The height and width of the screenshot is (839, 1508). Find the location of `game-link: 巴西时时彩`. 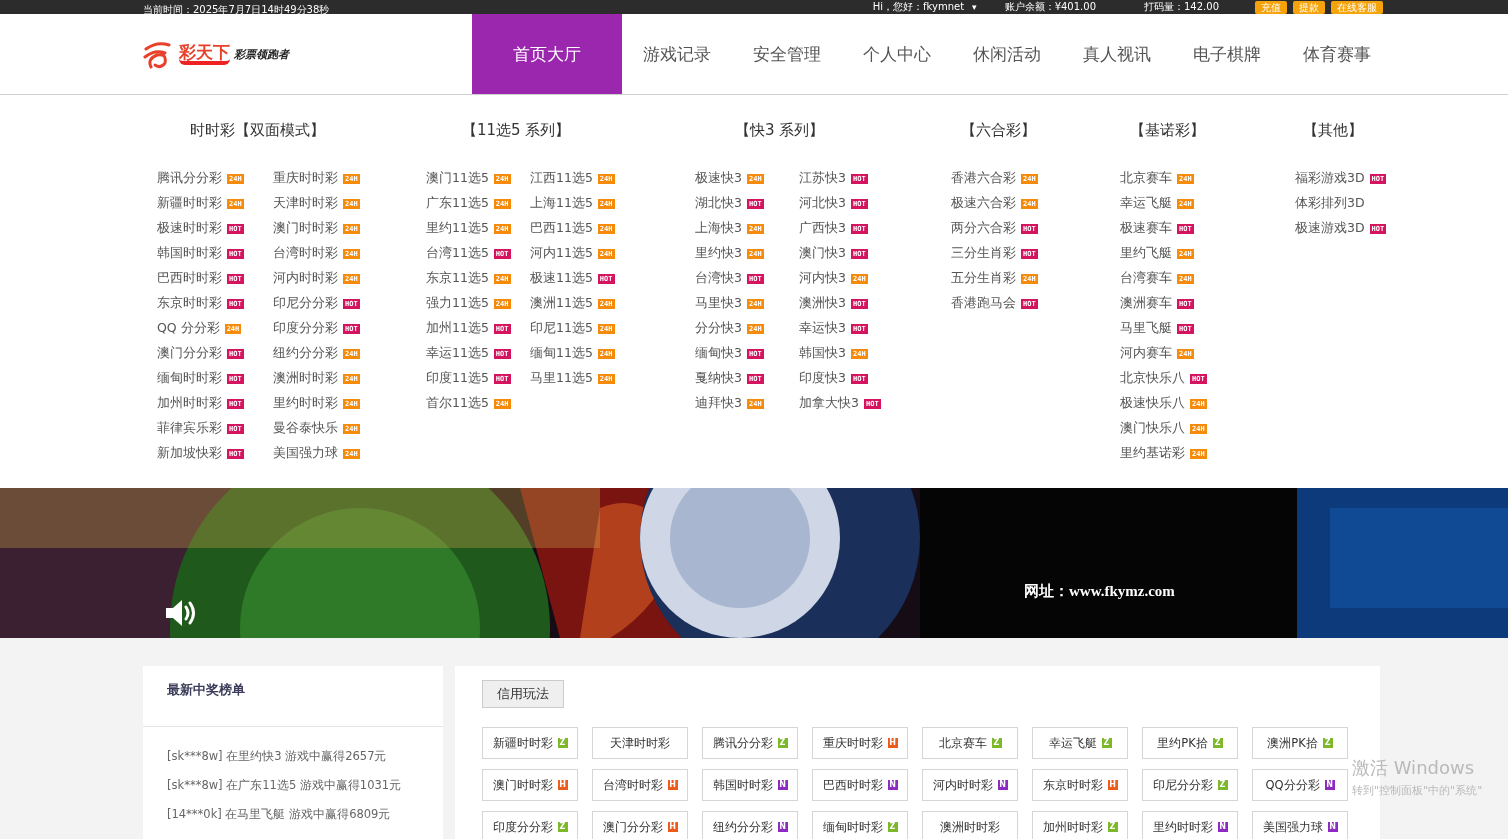

game-link: 巴西时时彩 is located at coordinates (189, 278).